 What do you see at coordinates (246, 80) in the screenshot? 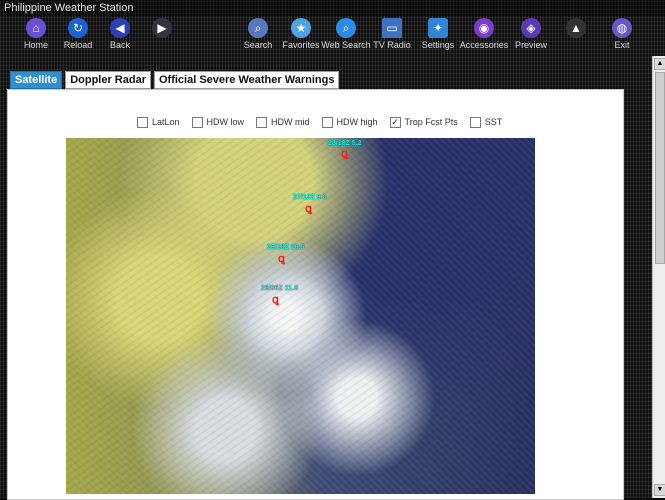
I see `tab-severe-weather-warnings: Official Severe Weather Warnings` at bounding box center [246, 80].